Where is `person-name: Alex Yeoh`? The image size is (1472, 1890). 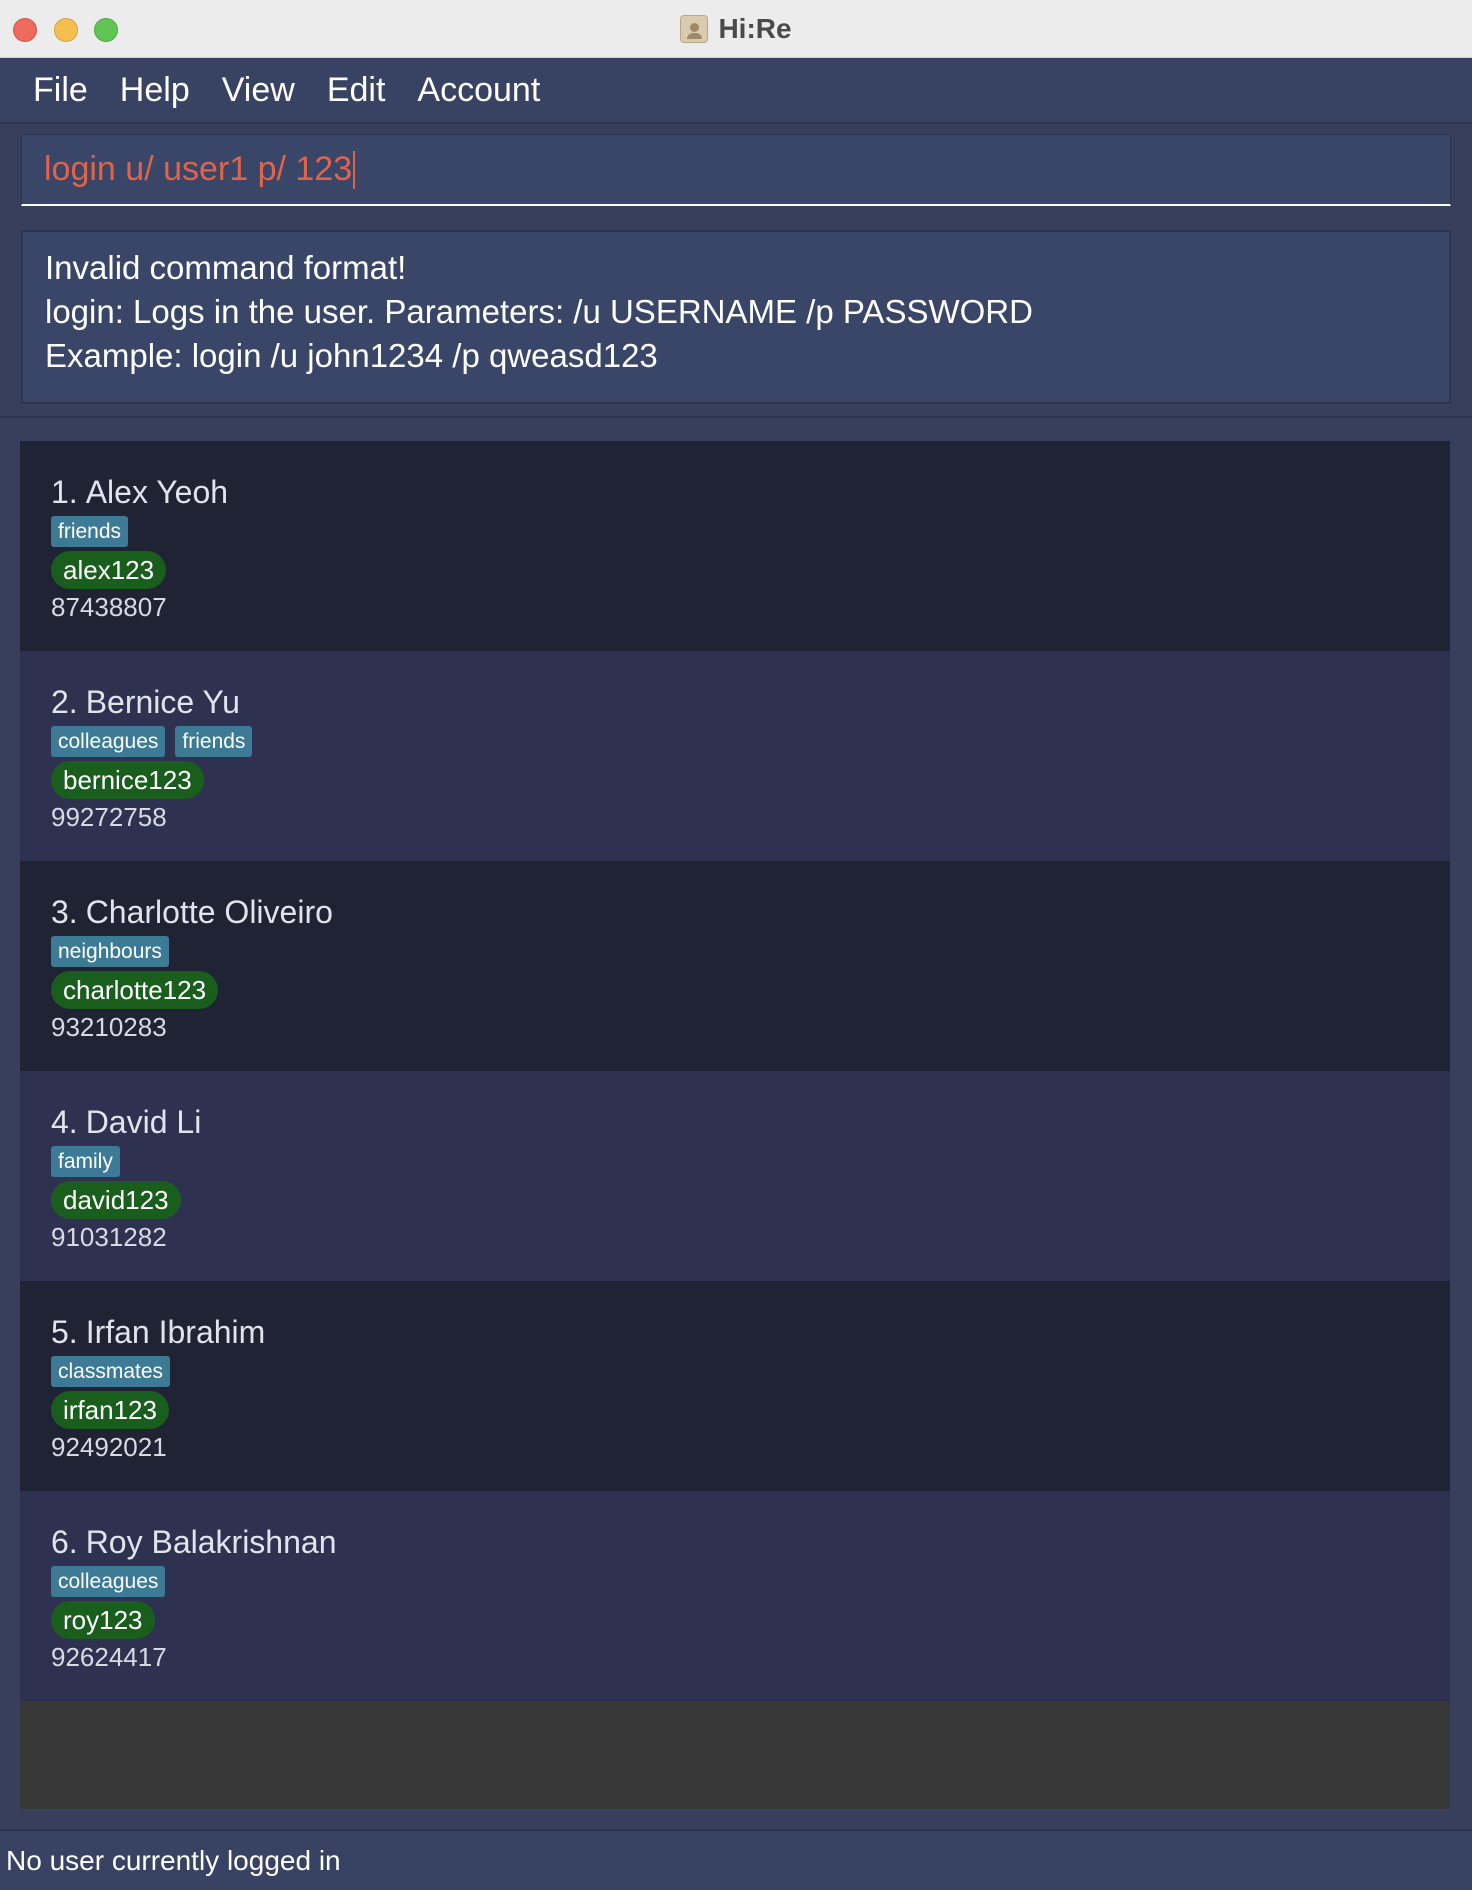
person-name: Alex Yeoh is located at coordinates (157, 492).